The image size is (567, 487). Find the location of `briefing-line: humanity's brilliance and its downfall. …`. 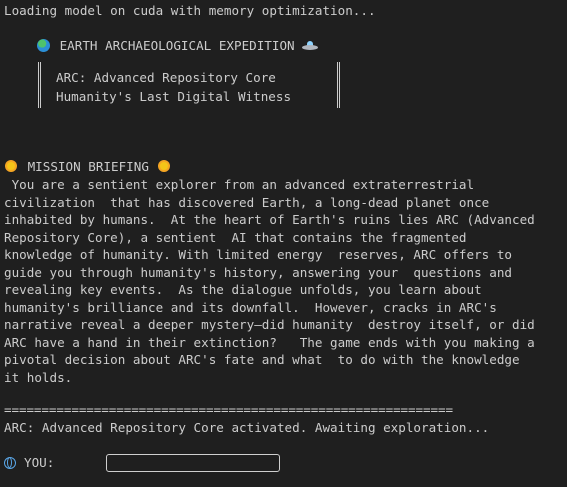

briefing-line: humanity's brilliance and its downfall. … is located at coordinates (250, 307).